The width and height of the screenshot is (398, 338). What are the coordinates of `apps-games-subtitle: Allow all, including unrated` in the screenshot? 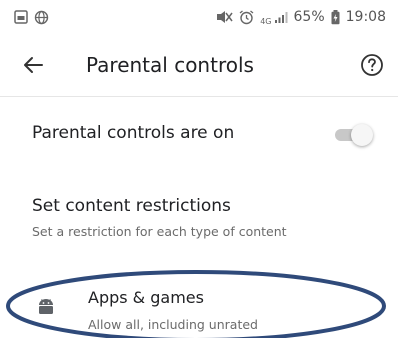 It's located at (173, 324).